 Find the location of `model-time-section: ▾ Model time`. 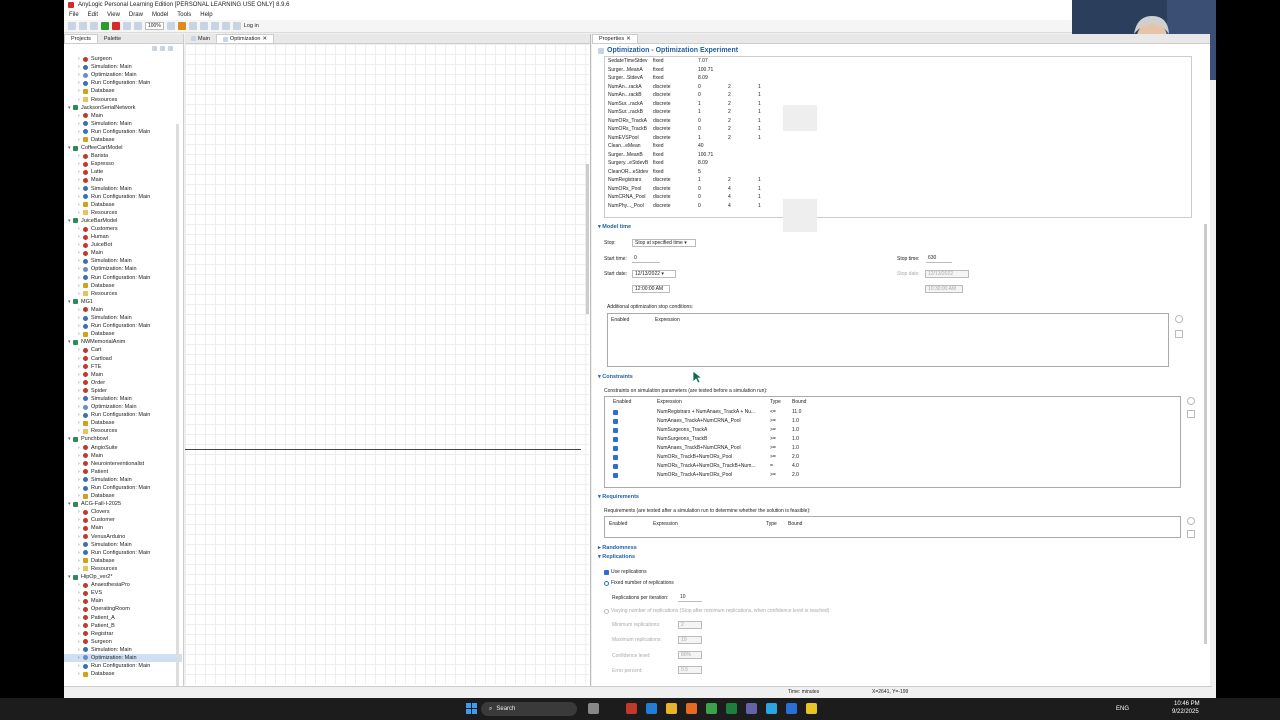

model-time-section: ▾ Model time is located at coordinates (614, 227).